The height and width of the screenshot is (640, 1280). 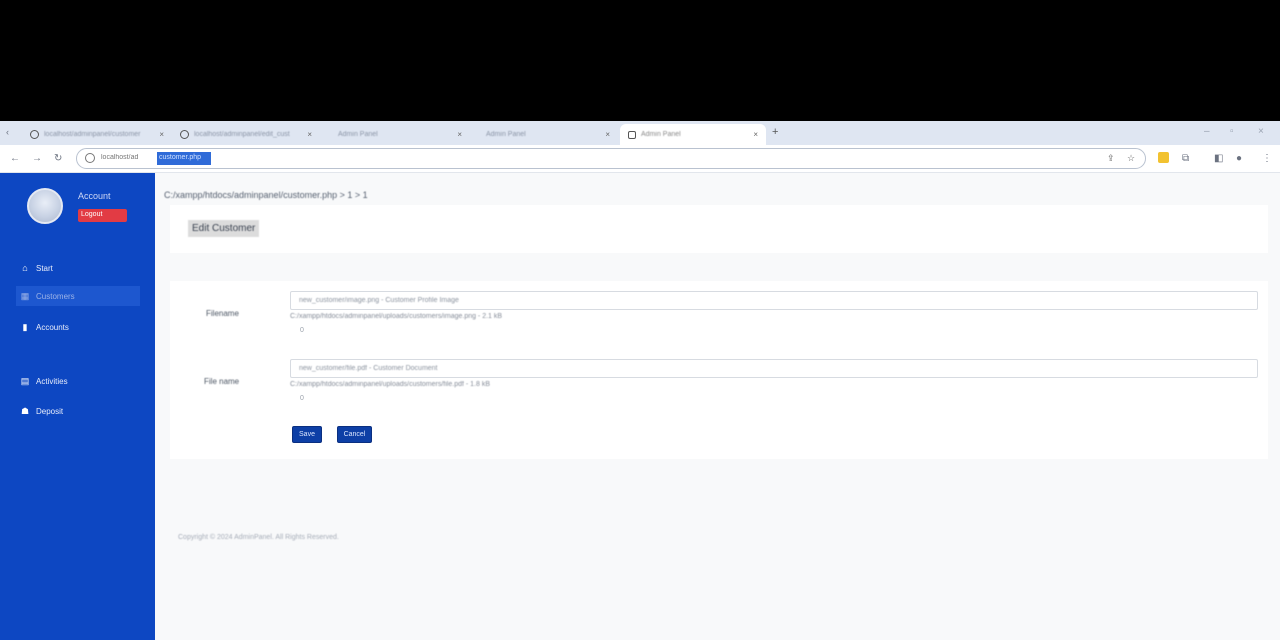 What do you see at coordinates (7, 132) in the screenshot?
I see `tab-search-icon: ‹` at bounding box center [7, 132].